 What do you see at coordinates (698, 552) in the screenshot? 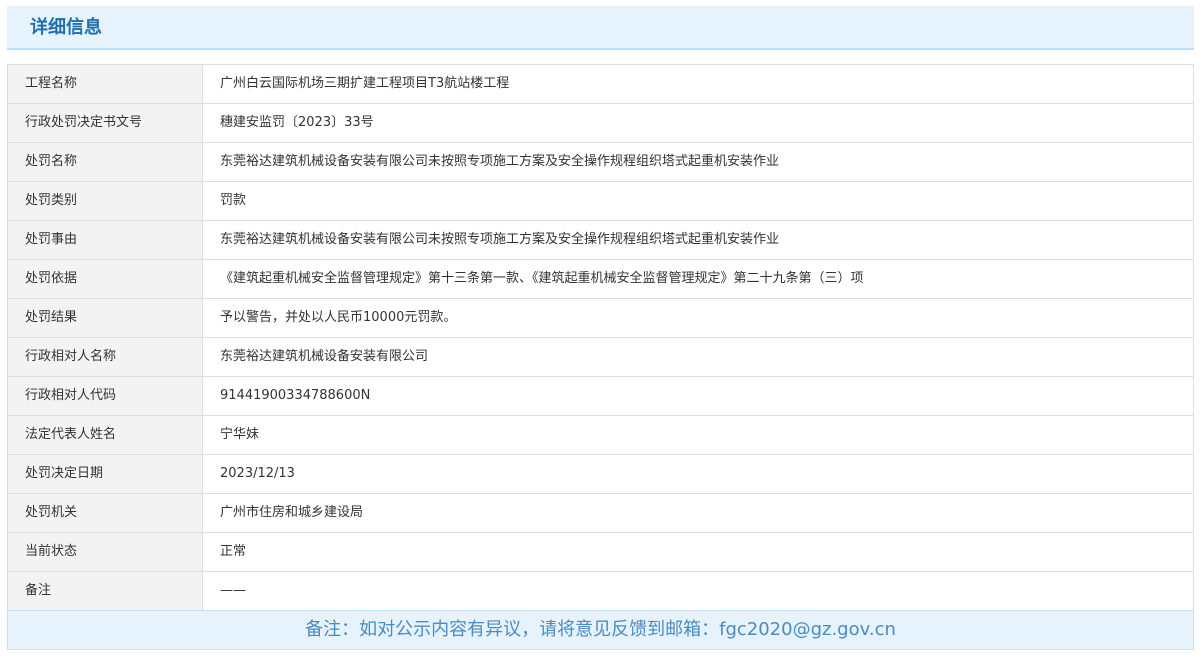
I see `row-value-current-status: 正常` at bounding box center [698, 552].